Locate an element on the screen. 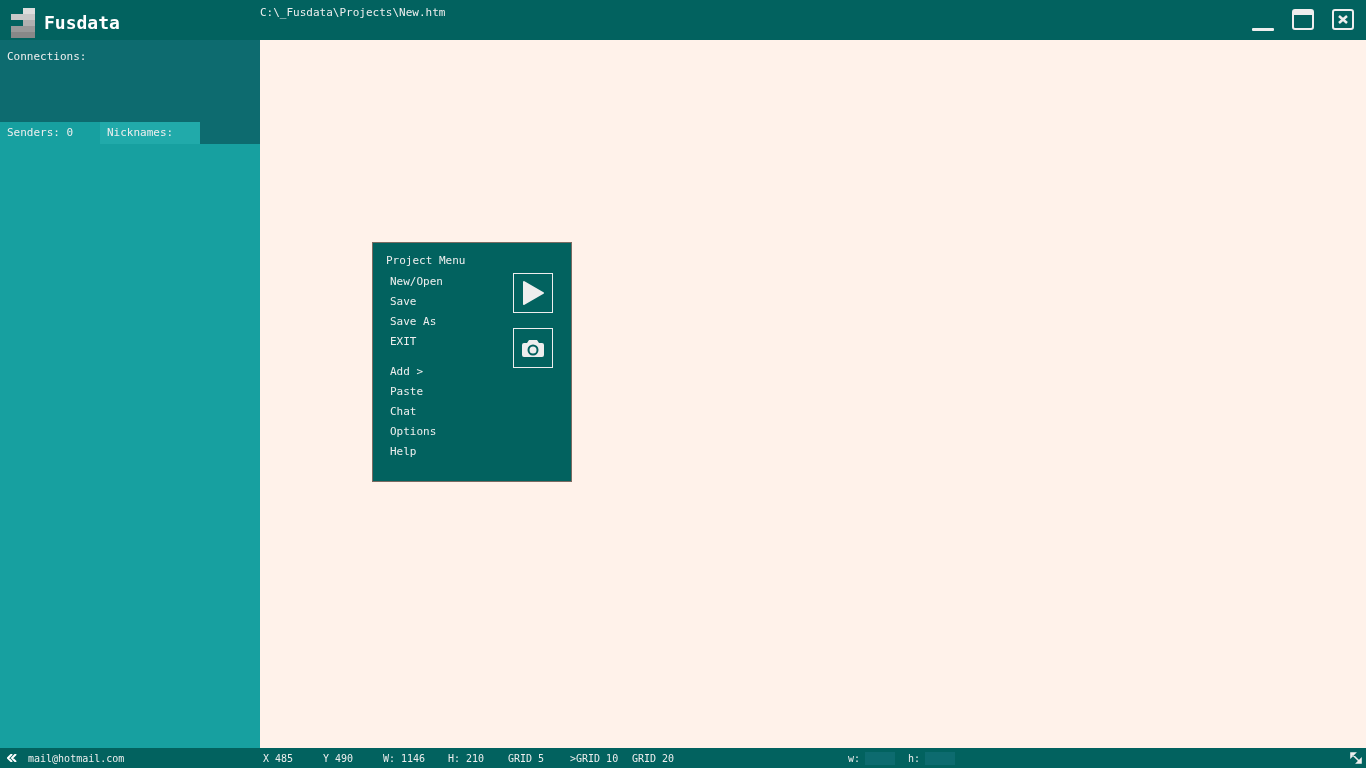 The height and width of the screenshot is (768, 1366). app-name: Fusdata is located at coordinates (82, 22).